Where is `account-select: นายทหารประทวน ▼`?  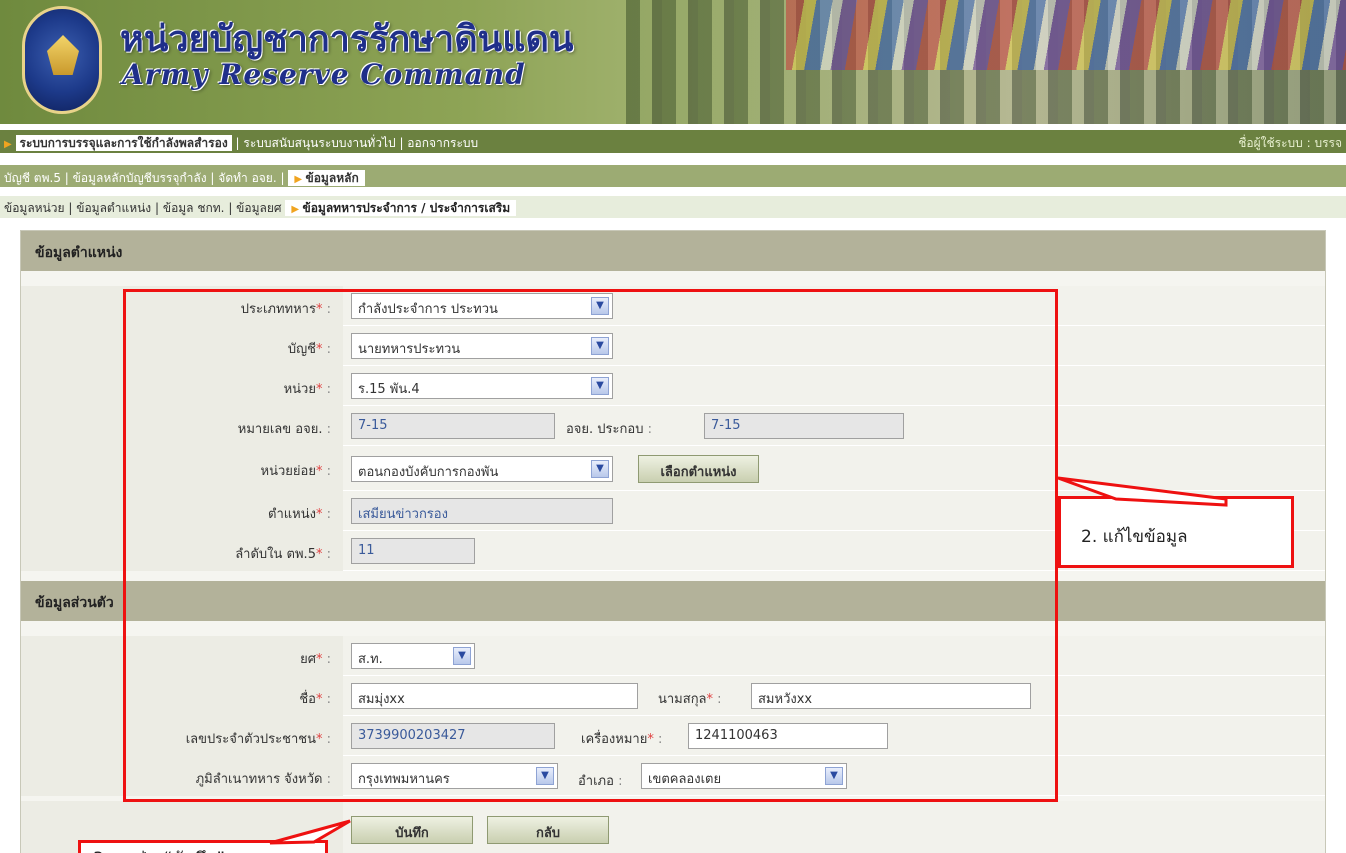 account-select: นายทหารประทวน ▼ is located at coordinates (482, 346).